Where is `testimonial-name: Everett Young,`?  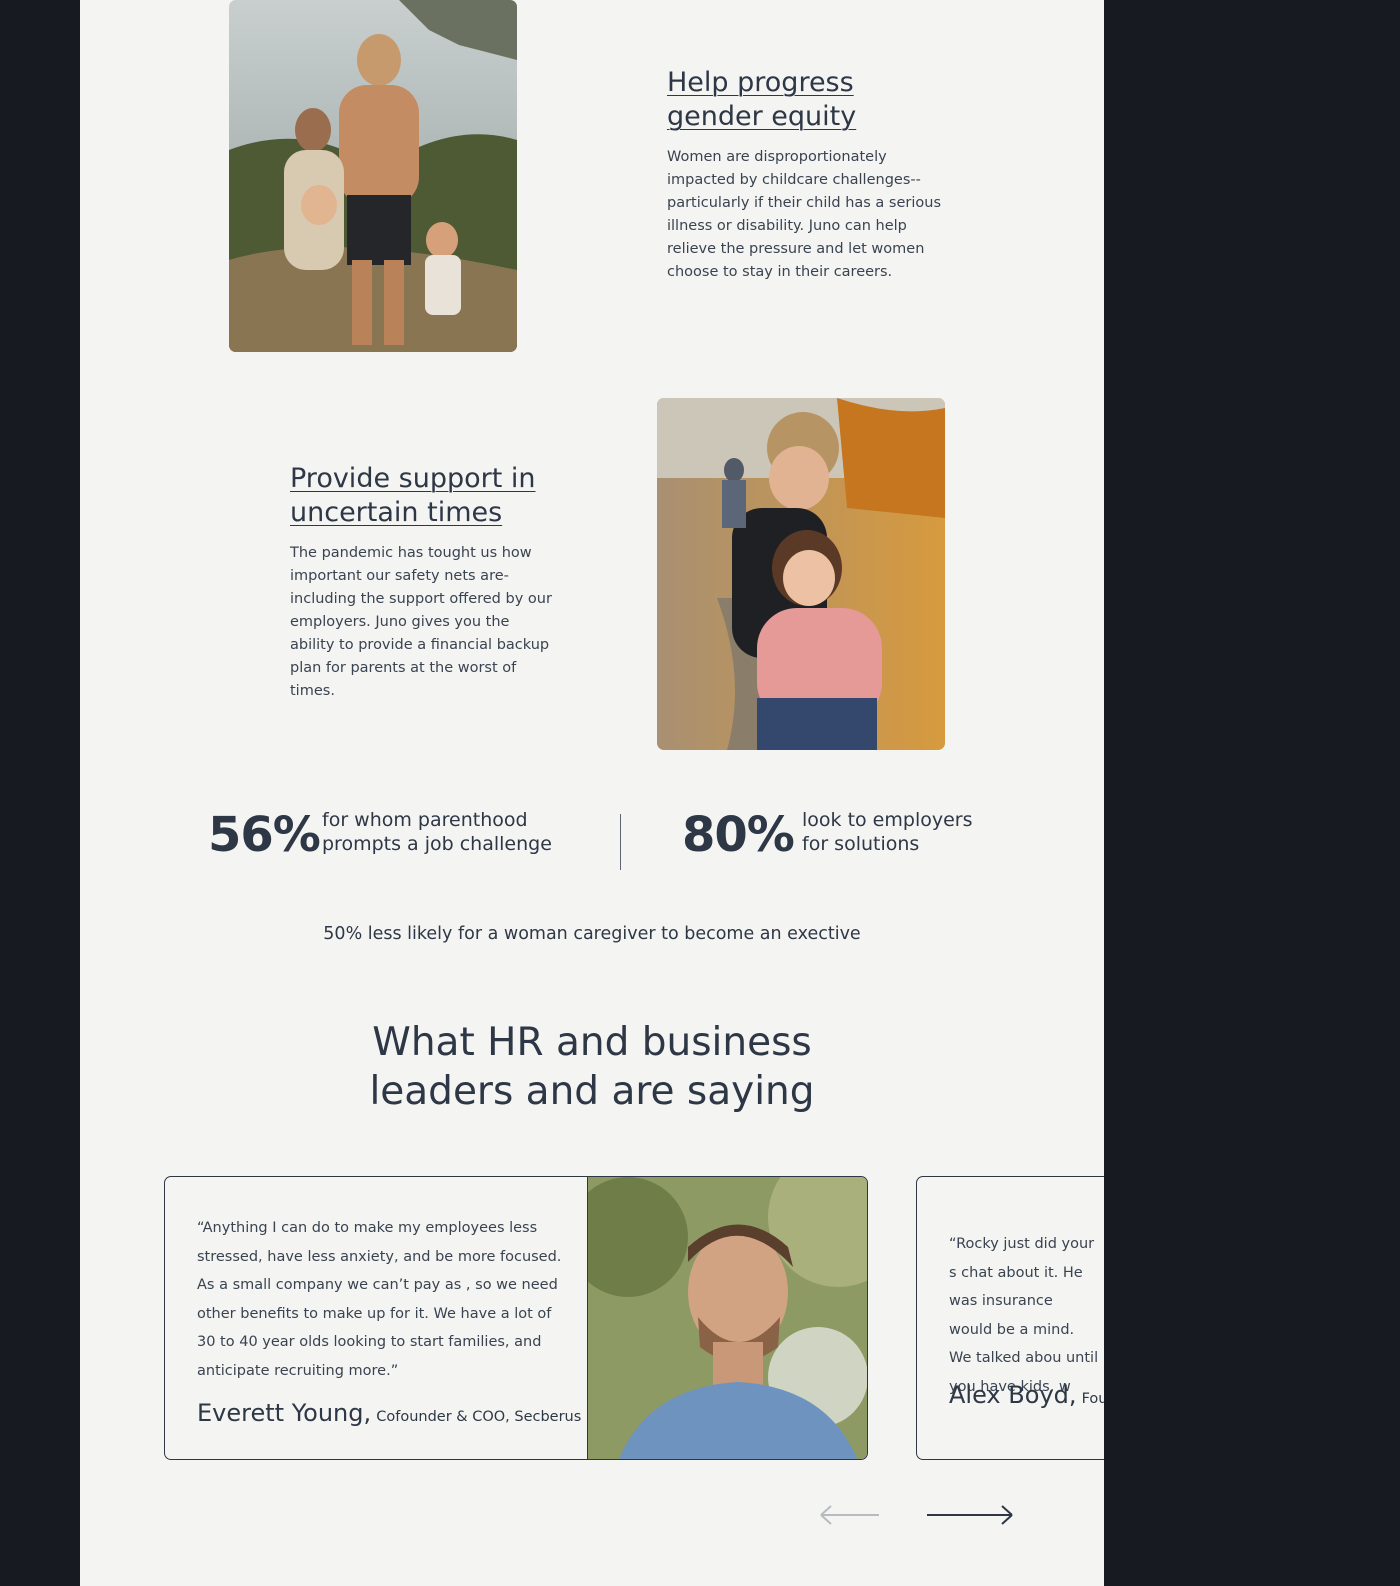
testimonial-name: Everett Young, is located at coordinates (284, 1413).